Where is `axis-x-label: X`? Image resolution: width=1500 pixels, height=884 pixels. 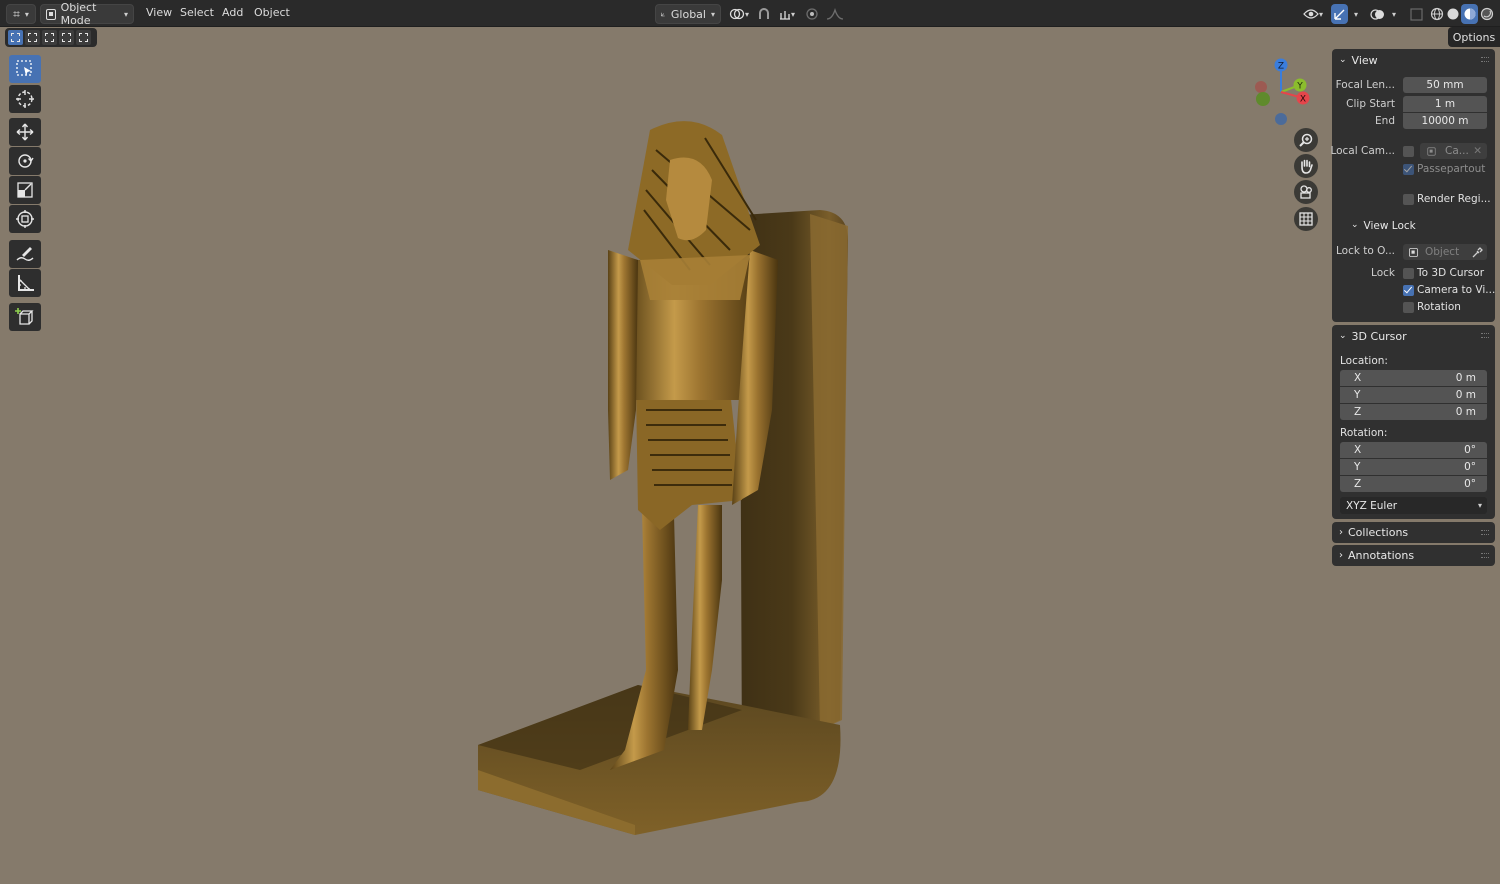
axis-x-label: X is located at coordinates (1358, 450).